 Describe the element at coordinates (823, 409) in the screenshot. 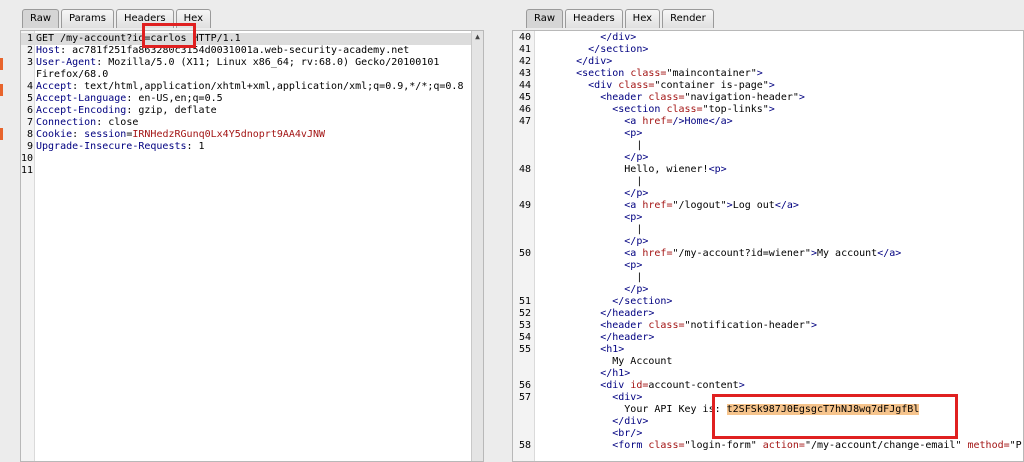

I see `api-key-value: t2SFSk987J0EgsgcT7hNJ8wq7dFJgfBl` at that location.